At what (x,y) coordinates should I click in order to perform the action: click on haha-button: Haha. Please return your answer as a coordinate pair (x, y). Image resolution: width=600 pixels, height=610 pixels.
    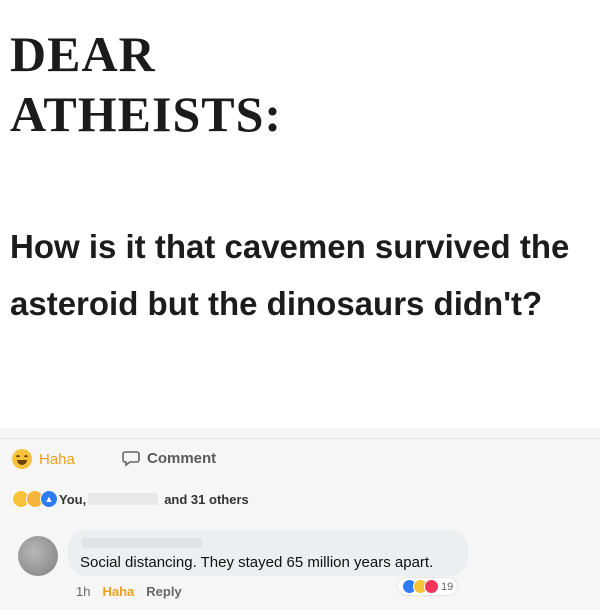
    Looking at the image, I should click on (43, 459).